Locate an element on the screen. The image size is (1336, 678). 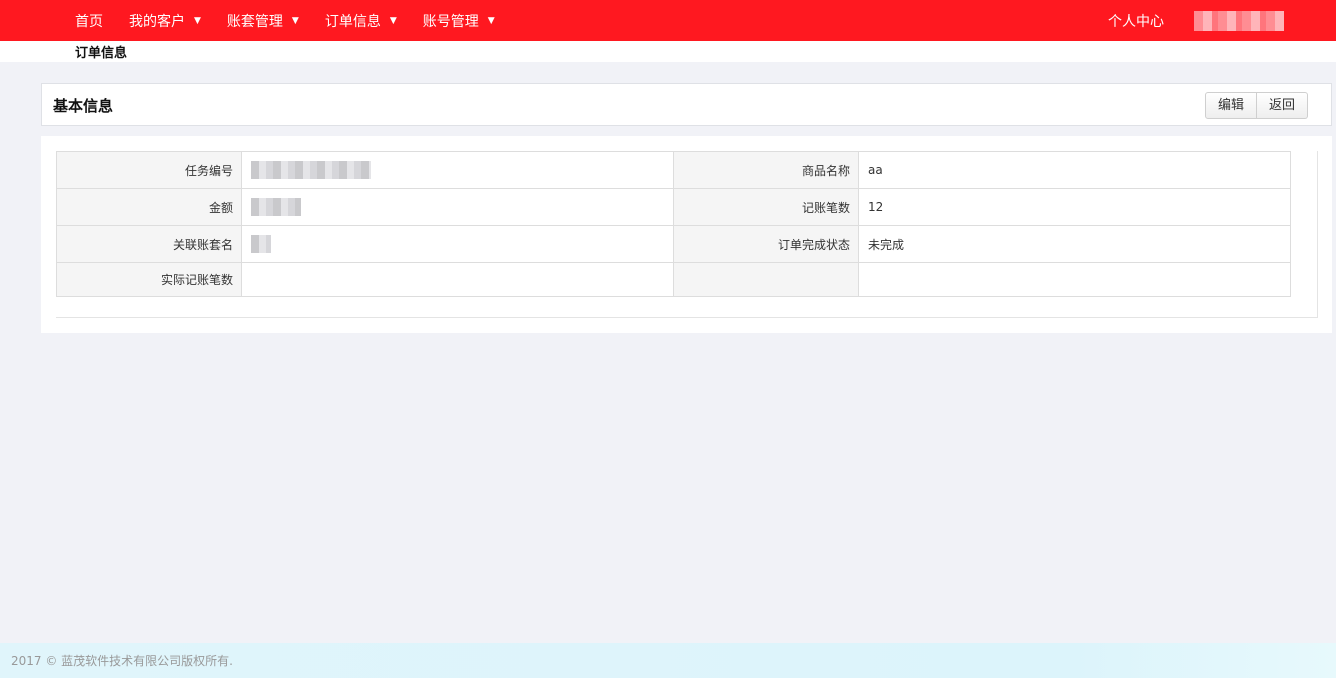
table-row: 金额 记账笔数 12 is located at coordinates (673, 207).